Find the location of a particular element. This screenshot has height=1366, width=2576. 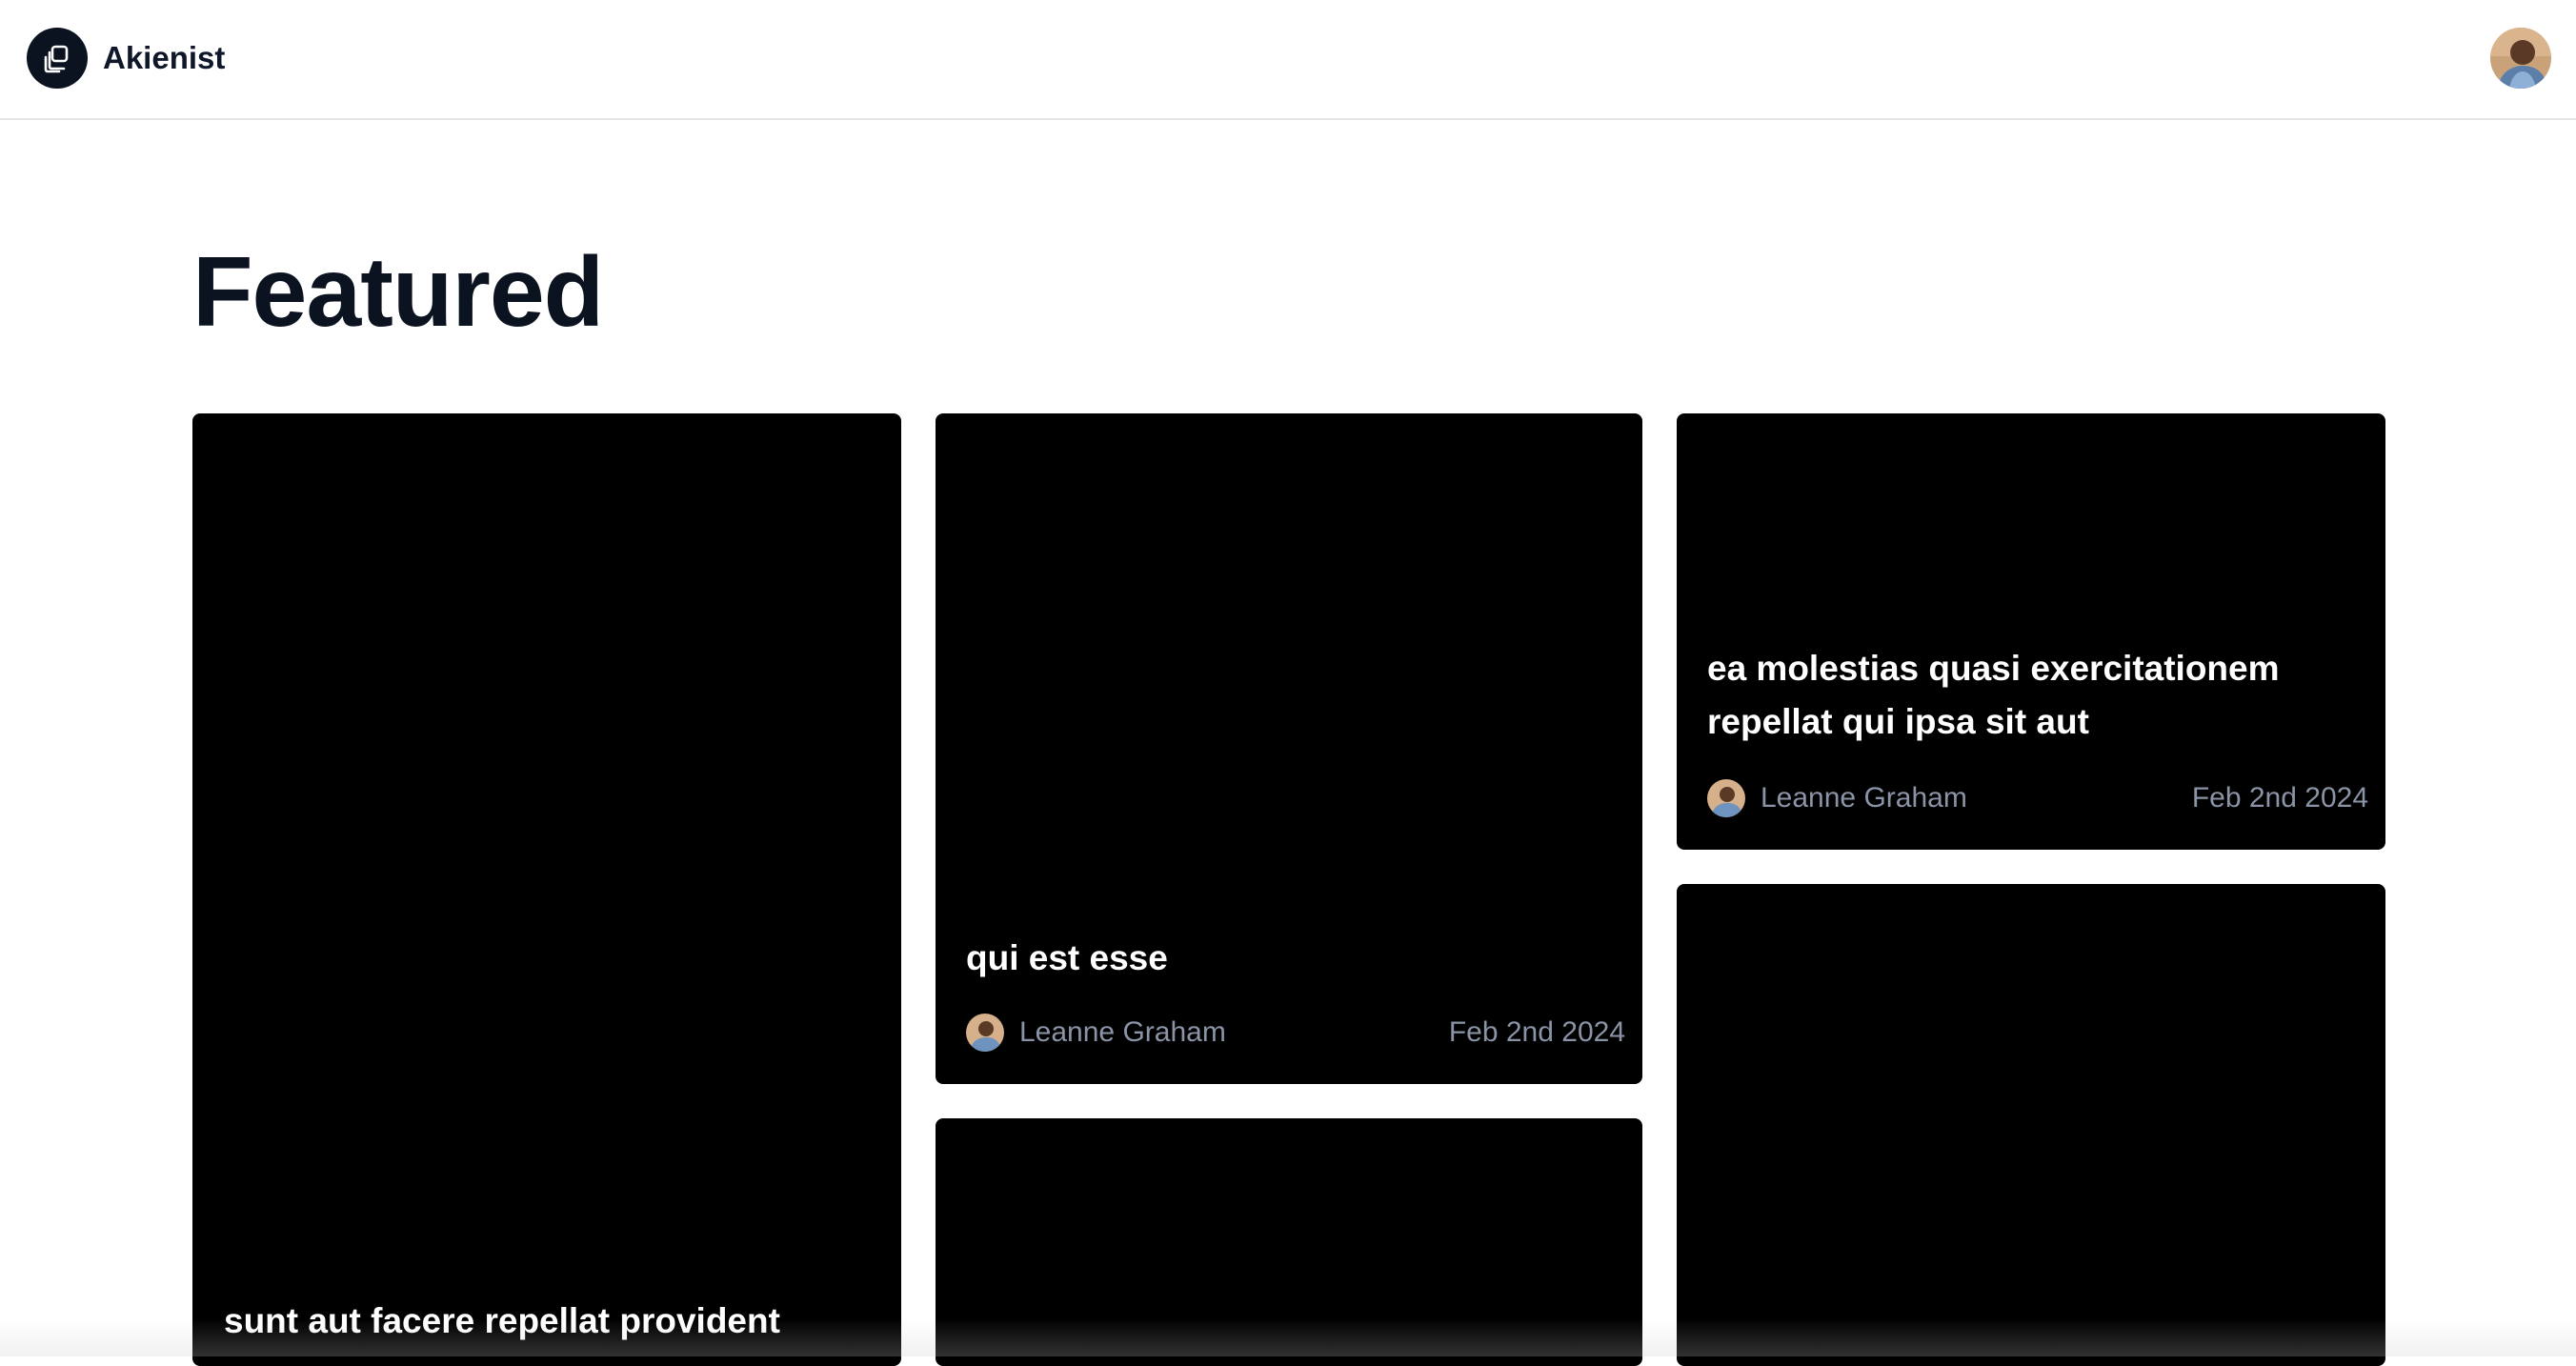

user-avatar is located at coordinates (2521, 59).